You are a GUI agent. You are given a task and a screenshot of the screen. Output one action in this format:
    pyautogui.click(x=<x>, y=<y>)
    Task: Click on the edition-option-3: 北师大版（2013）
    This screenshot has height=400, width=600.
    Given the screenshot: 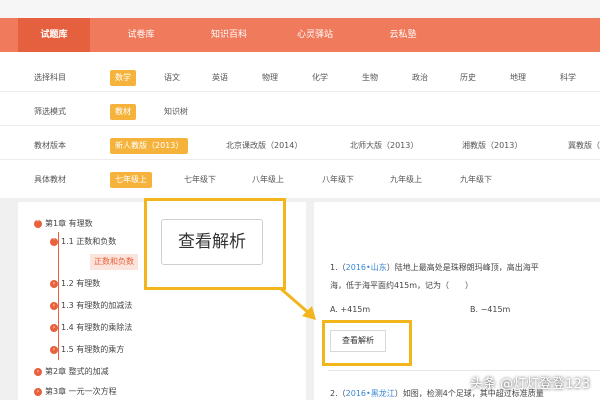 What is the action you would take?
    pyautogui.click(x=384, y=146)
    